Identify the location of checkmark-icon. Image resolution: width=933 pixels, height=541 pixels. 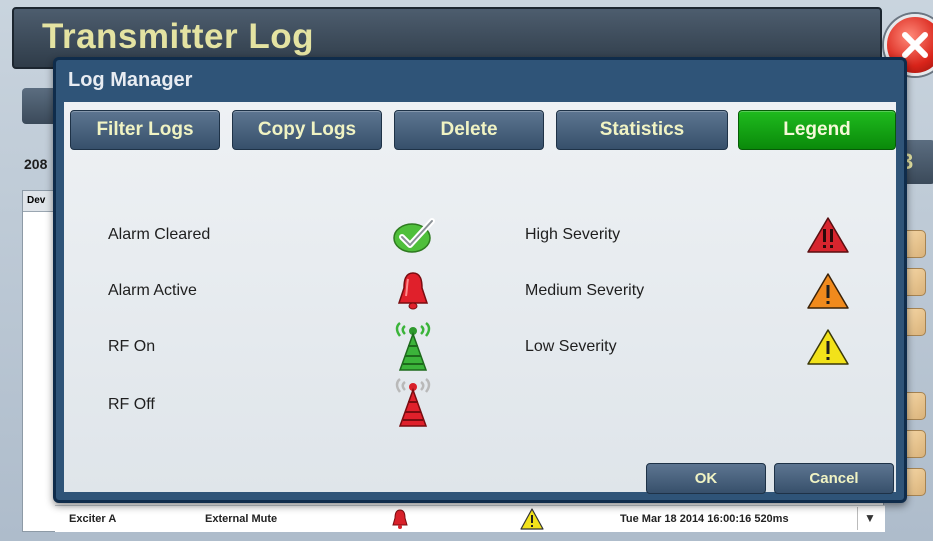
(414, 237).